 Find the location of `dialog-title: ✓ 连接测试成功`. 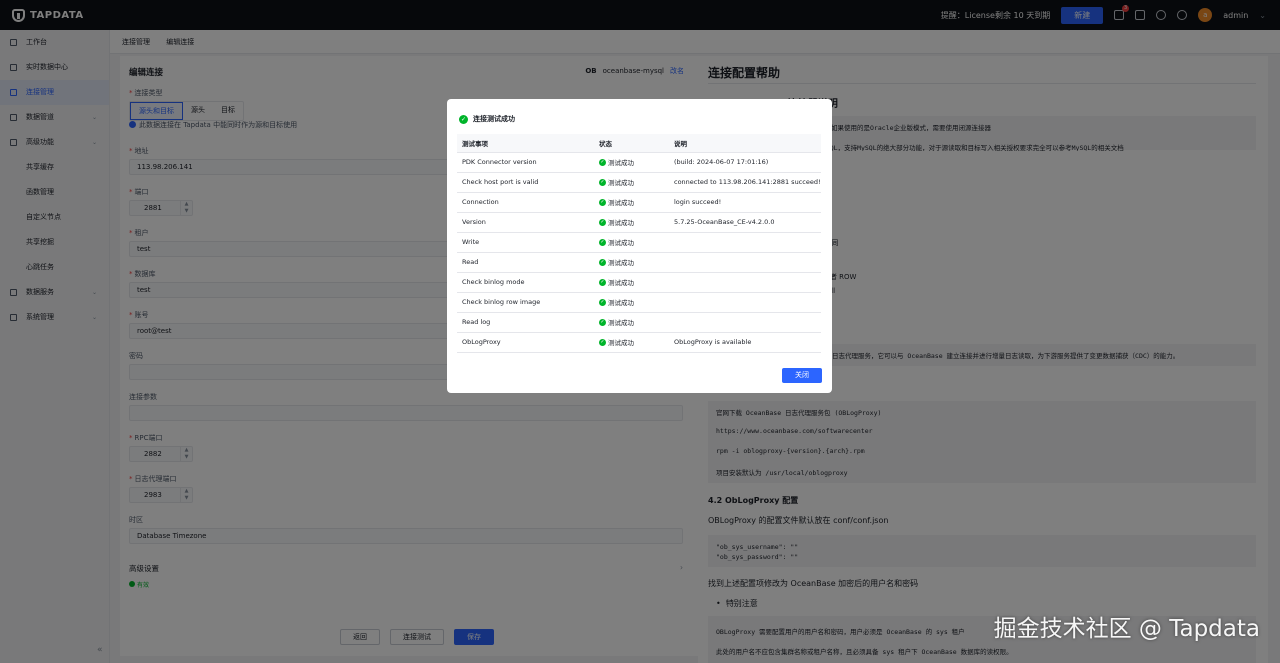

dialog-title: ✓ 连接测试成功 is located at coordinates (487, 119).